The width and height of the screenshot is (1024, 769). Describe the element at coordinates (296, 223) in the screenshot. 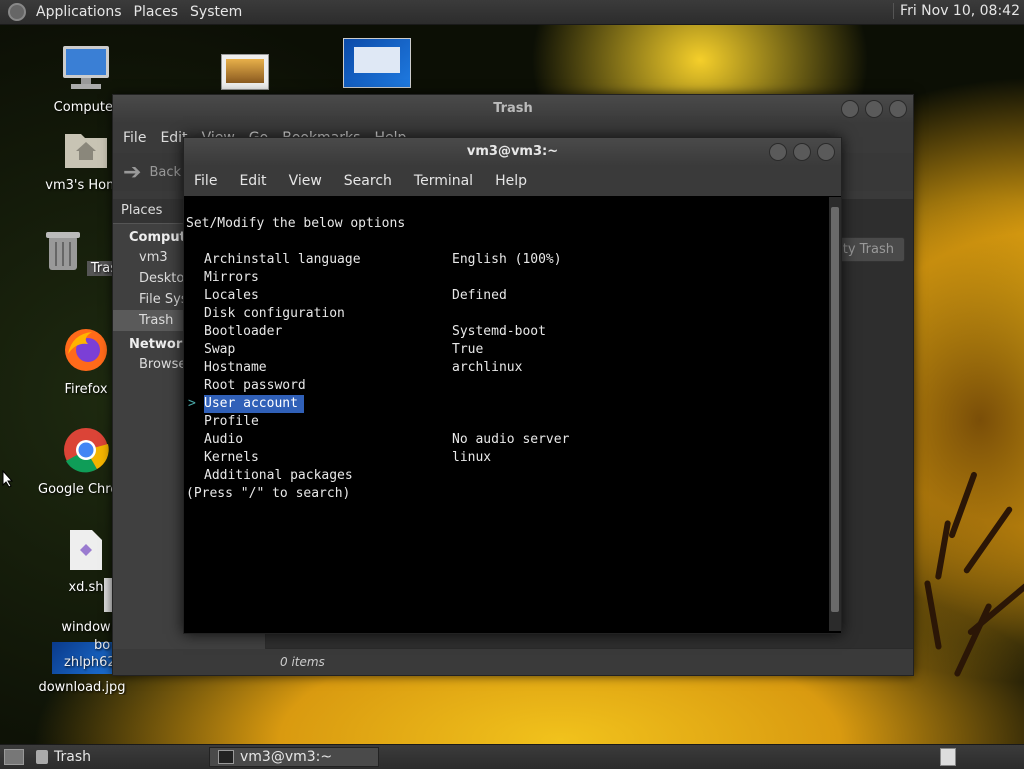

I see `terminal-heading: Set/Modify the below options` at that location.